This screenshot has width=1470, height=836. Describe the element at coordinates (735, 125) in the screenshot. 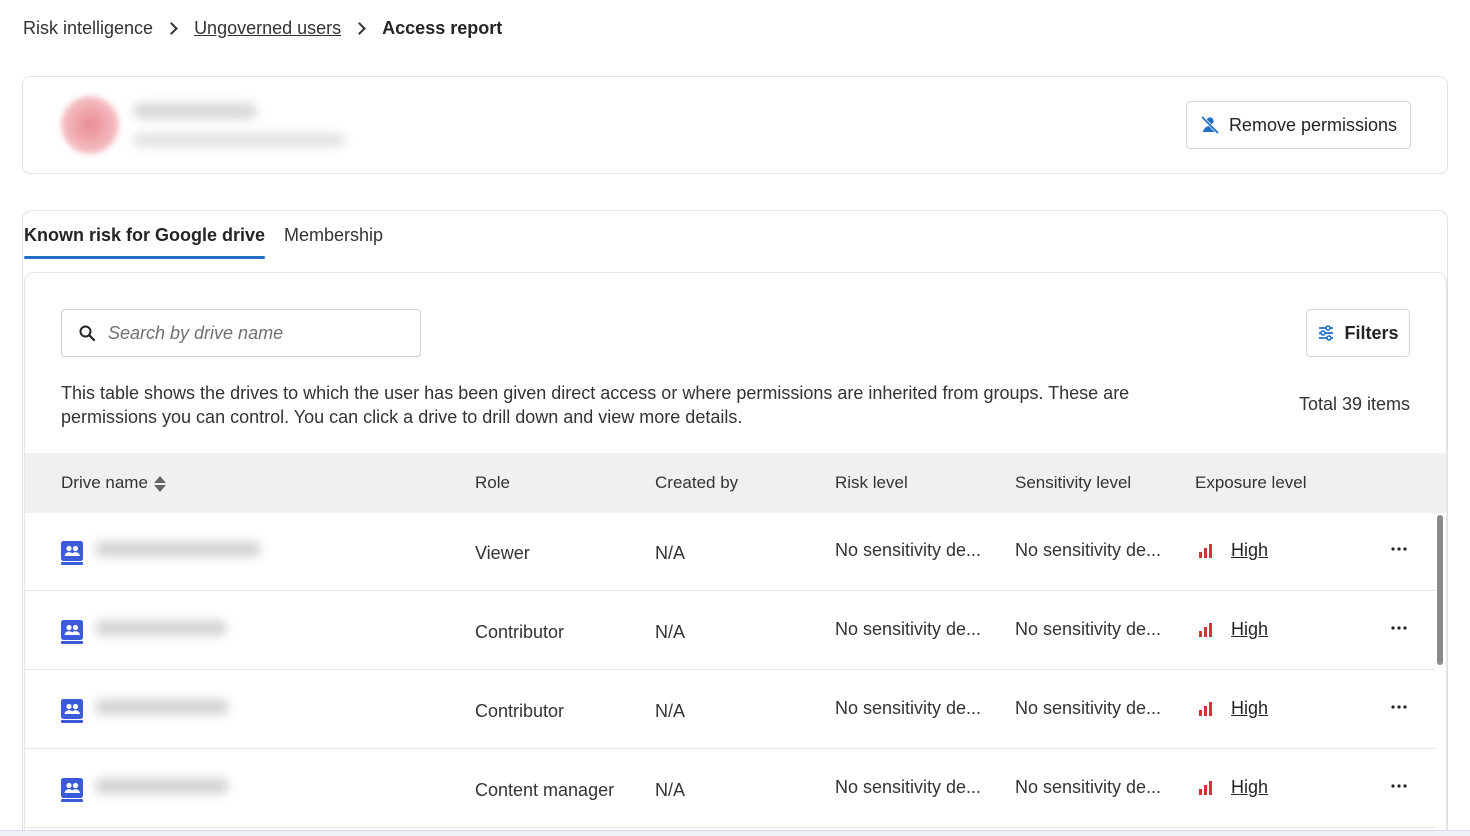

I see `user-card: Remove permissions` at that location.